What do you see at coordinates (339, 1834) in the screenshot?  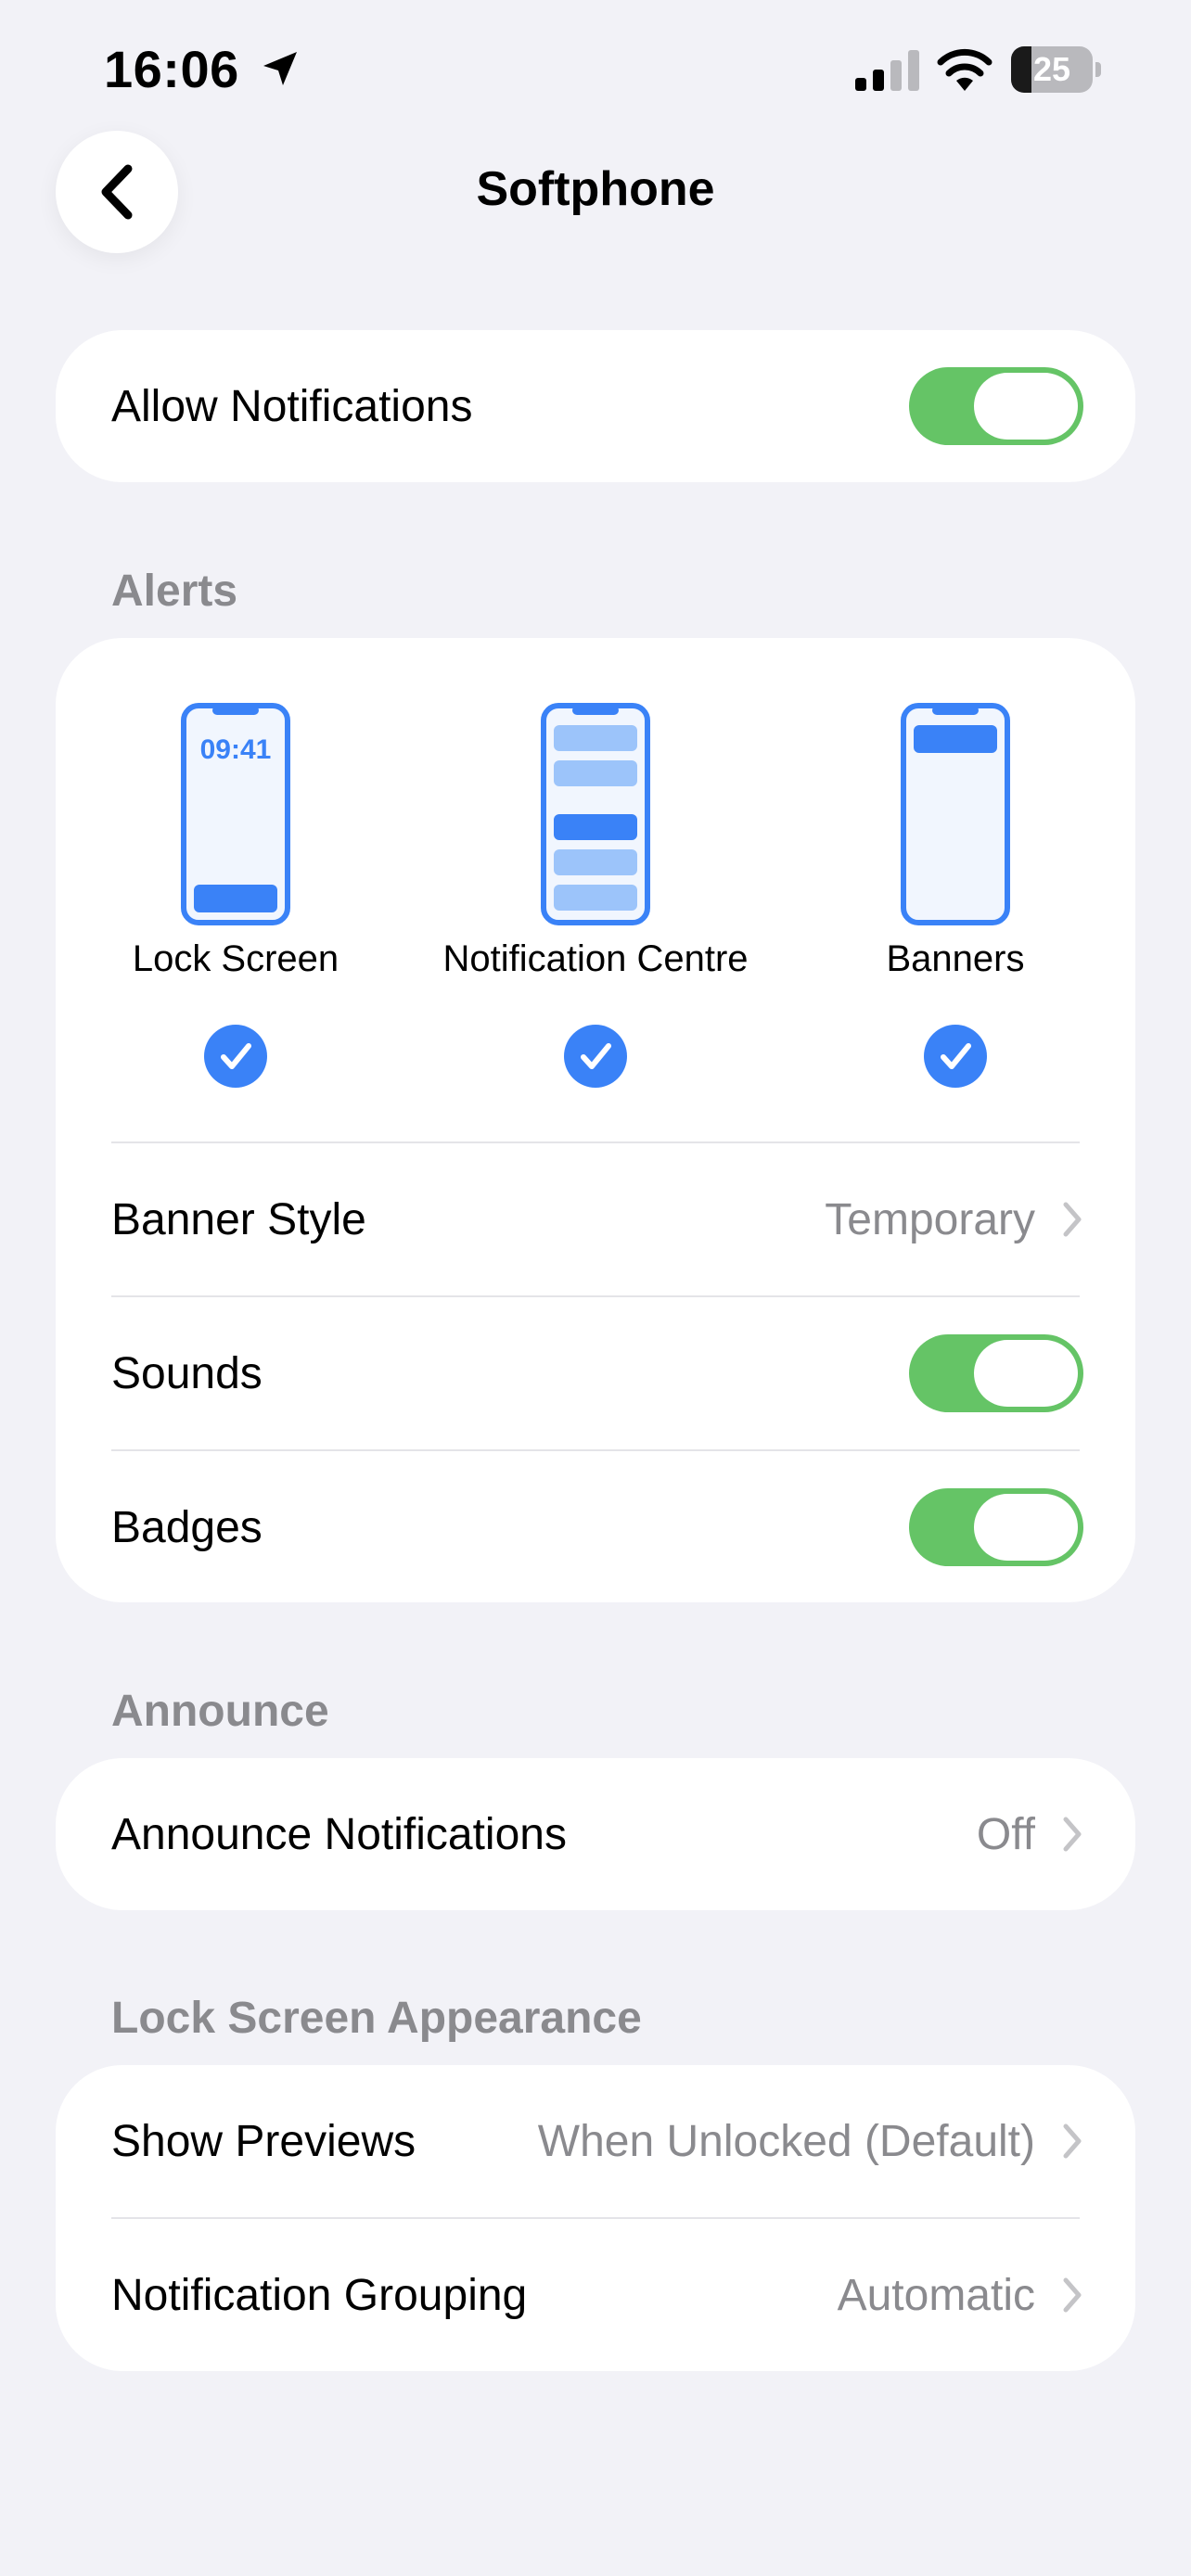 I see `announce-notifications-label: Announce Notifications` at bounding box center [339, 1834].